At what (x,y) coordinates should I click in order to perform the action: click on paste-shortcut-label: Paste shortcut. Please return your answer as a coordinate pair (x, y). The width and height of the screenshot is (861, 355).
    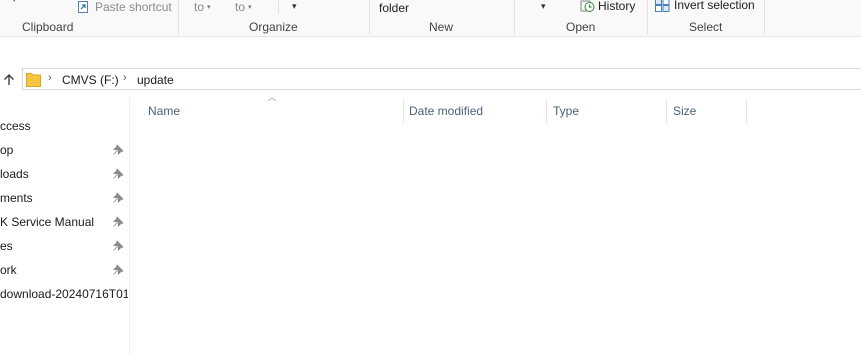
    Looking at the image, I should click on (133, 7).